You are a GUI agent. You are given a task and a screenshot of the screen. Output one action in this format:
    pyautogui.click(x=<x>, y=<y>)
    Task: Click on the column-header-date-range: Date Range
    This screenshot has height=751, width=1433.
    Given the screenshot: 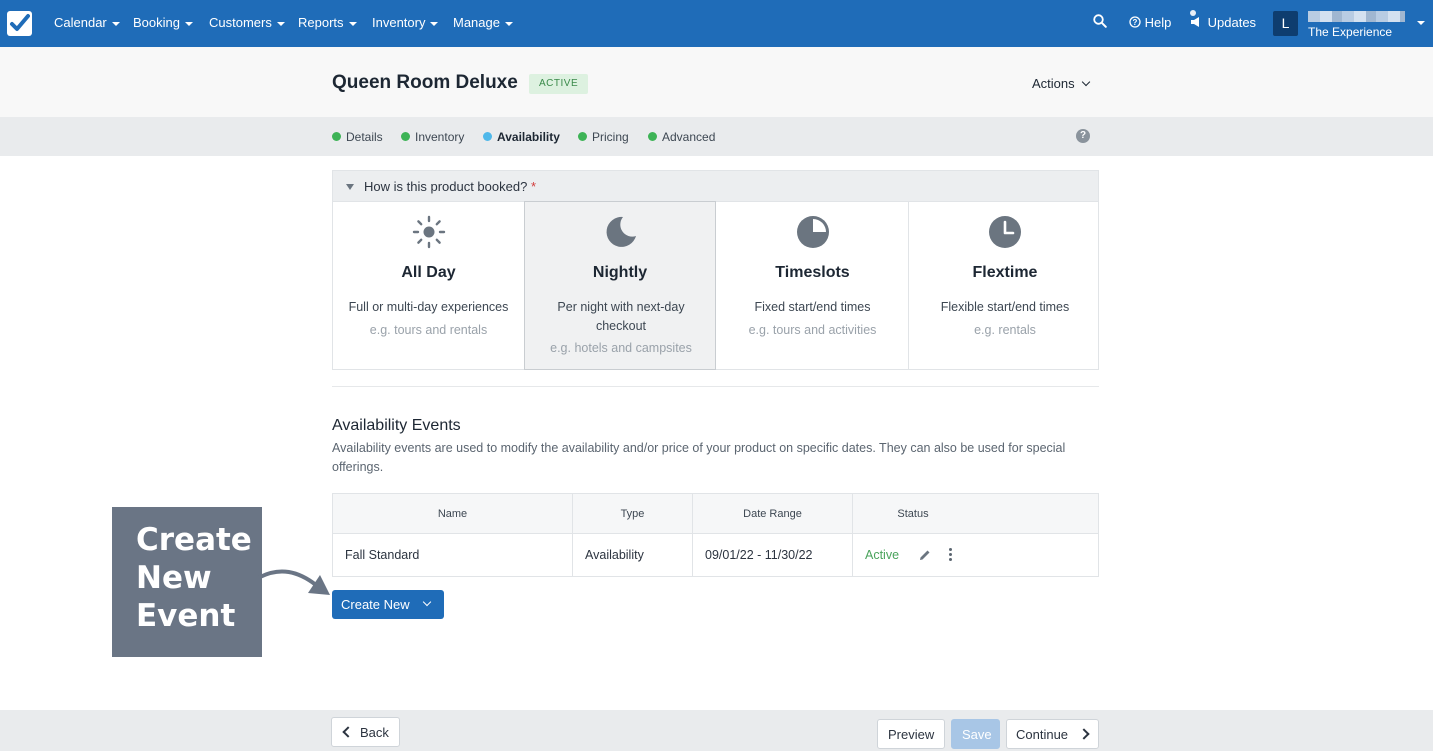 What is the action you would take?
    pyautogui.click(x=773, y=514)
    